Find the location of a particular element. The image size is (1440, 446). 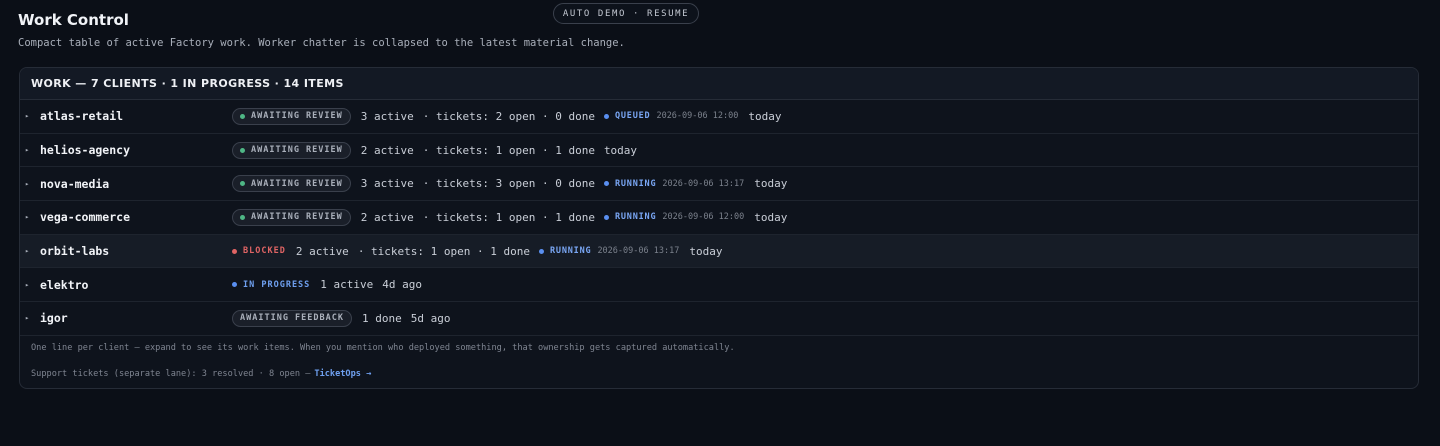

status-badge: AWAITING FEEDBACK is located at coordinates (292, 318).